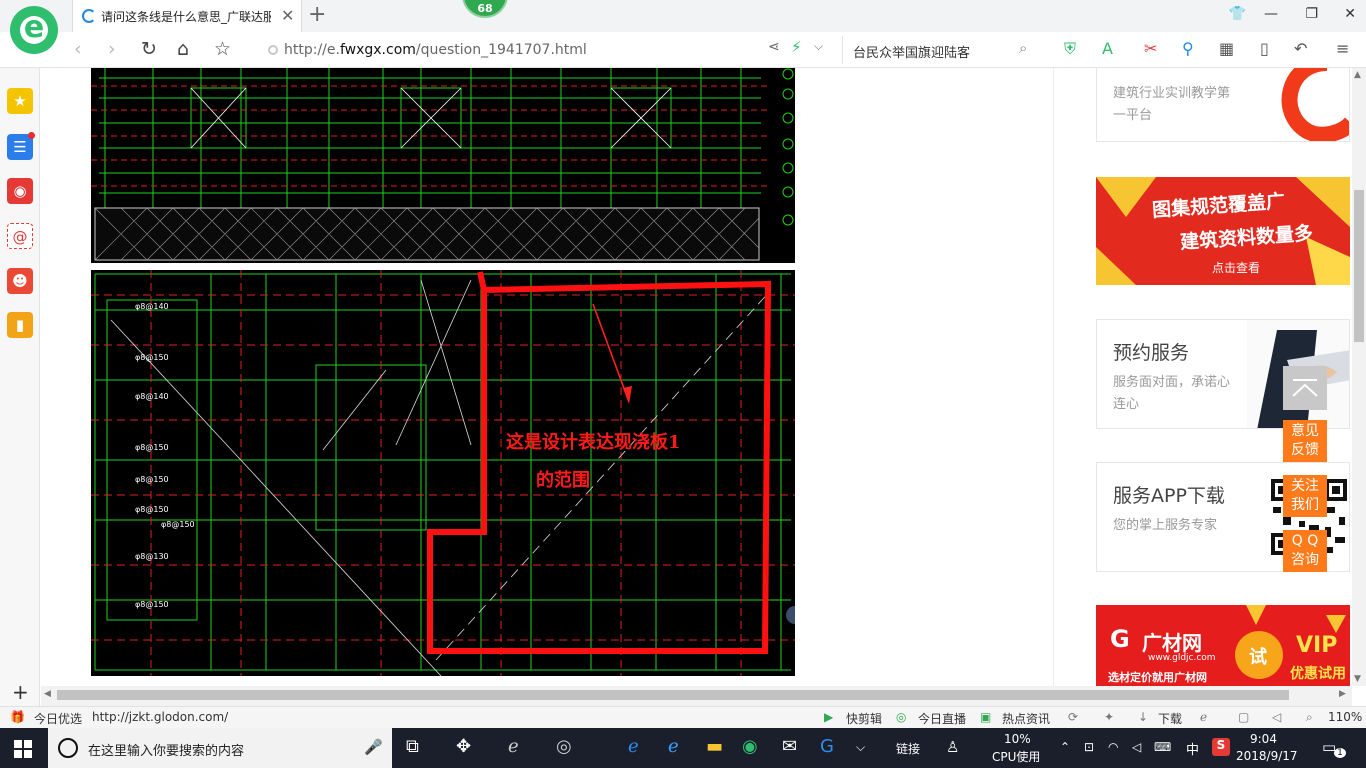  What do you see at coordinates (34, 30) in the screenshot?
I see `browser-logo-icon: e` at bounding box center [34, 30].